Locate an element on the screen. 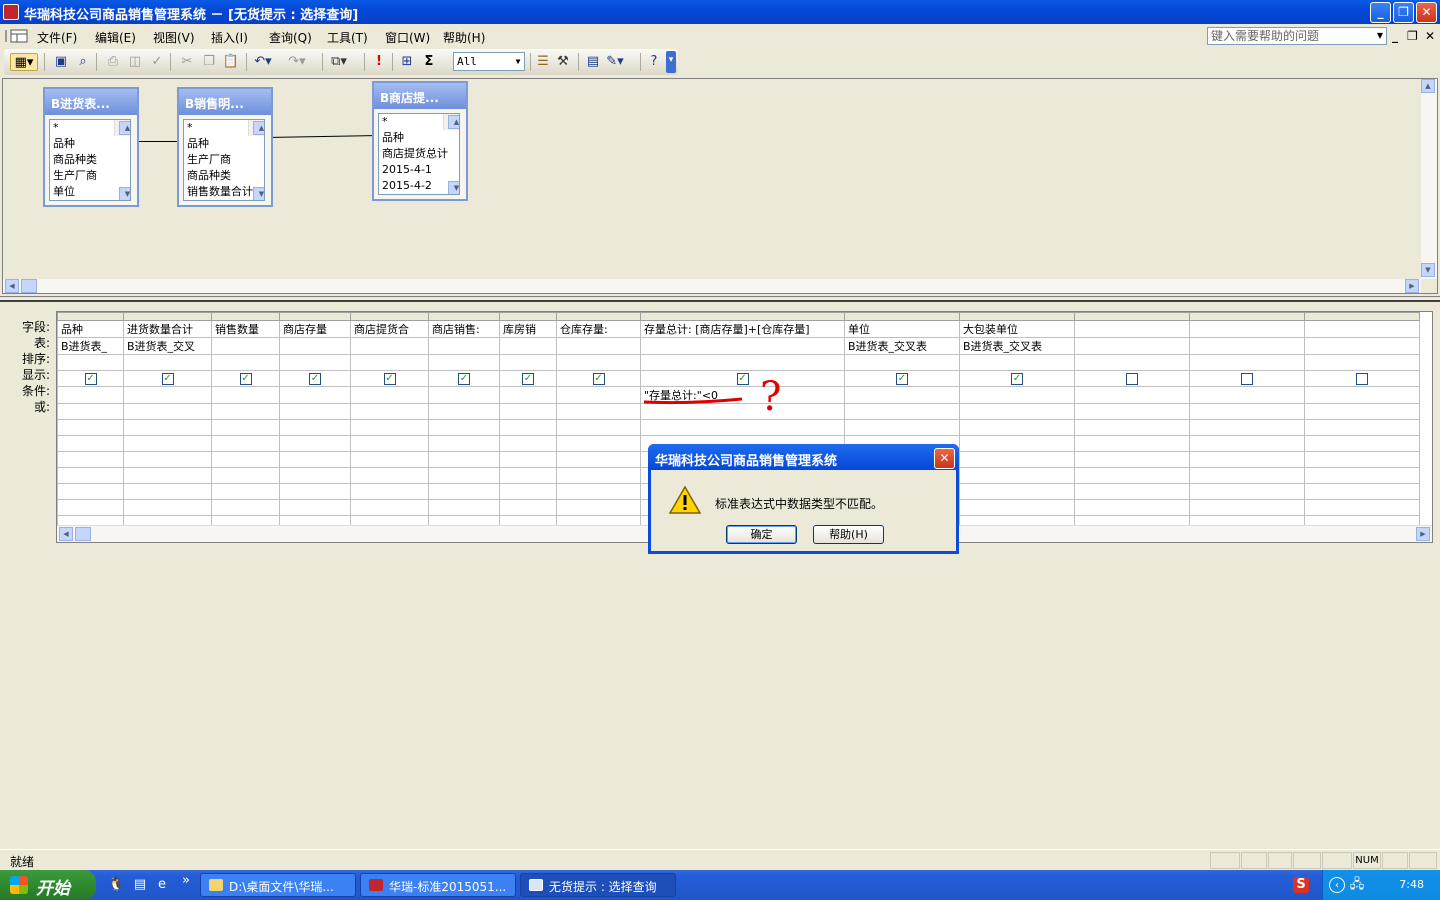 The image size is (1440, 900). cut-icon: ✂ is located at coordinates (187, 62).